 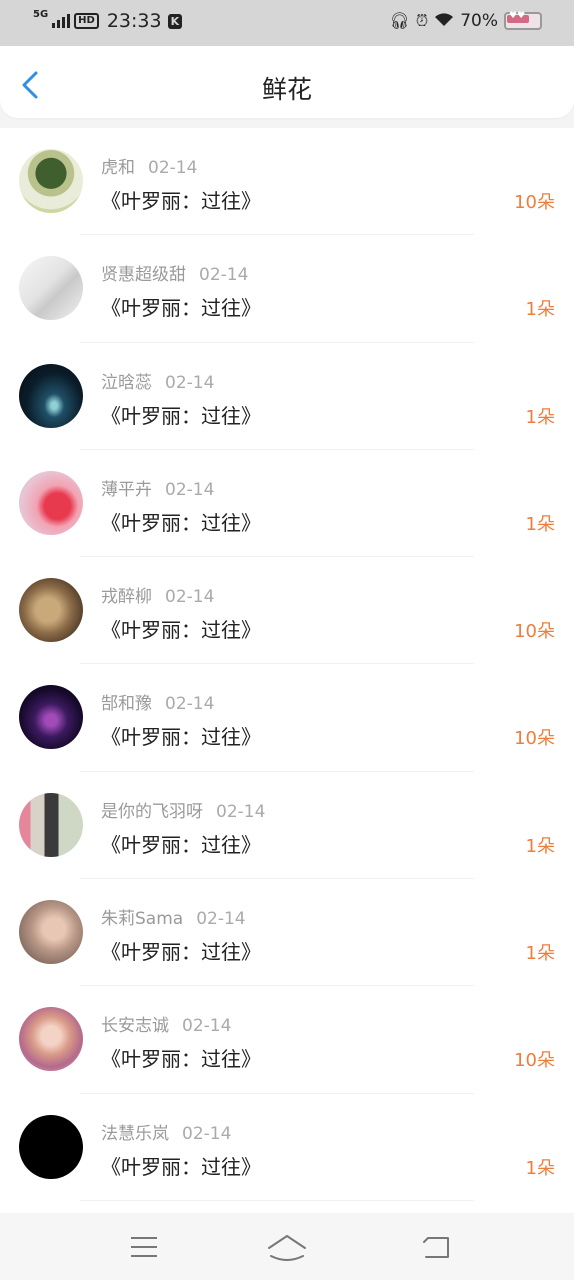 What do you see at coordinates (287, 182) in the screenshot?
I see `list-item: 虎和 02-14 《叶罗丽：过往》 10朵` at bounding box center [287, 182].